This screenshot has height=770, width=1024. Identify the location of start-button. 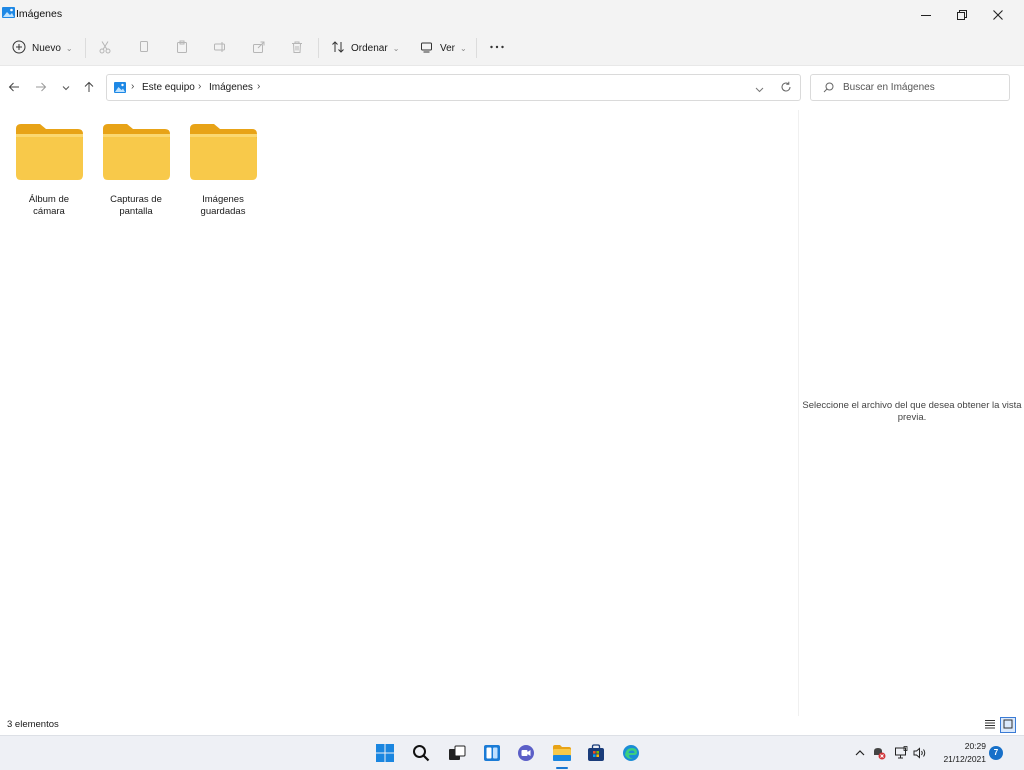
(385, 754).